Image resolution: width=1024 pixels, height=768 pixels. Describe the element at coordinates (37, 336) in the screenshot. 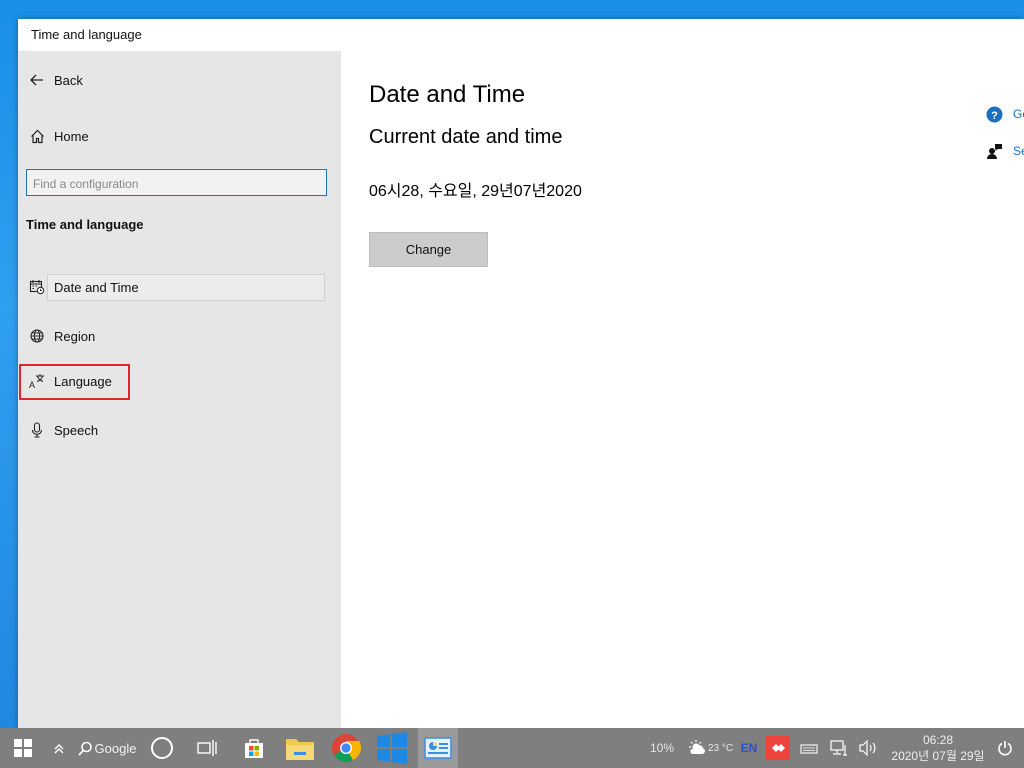

I see `globe-icon` at that location.